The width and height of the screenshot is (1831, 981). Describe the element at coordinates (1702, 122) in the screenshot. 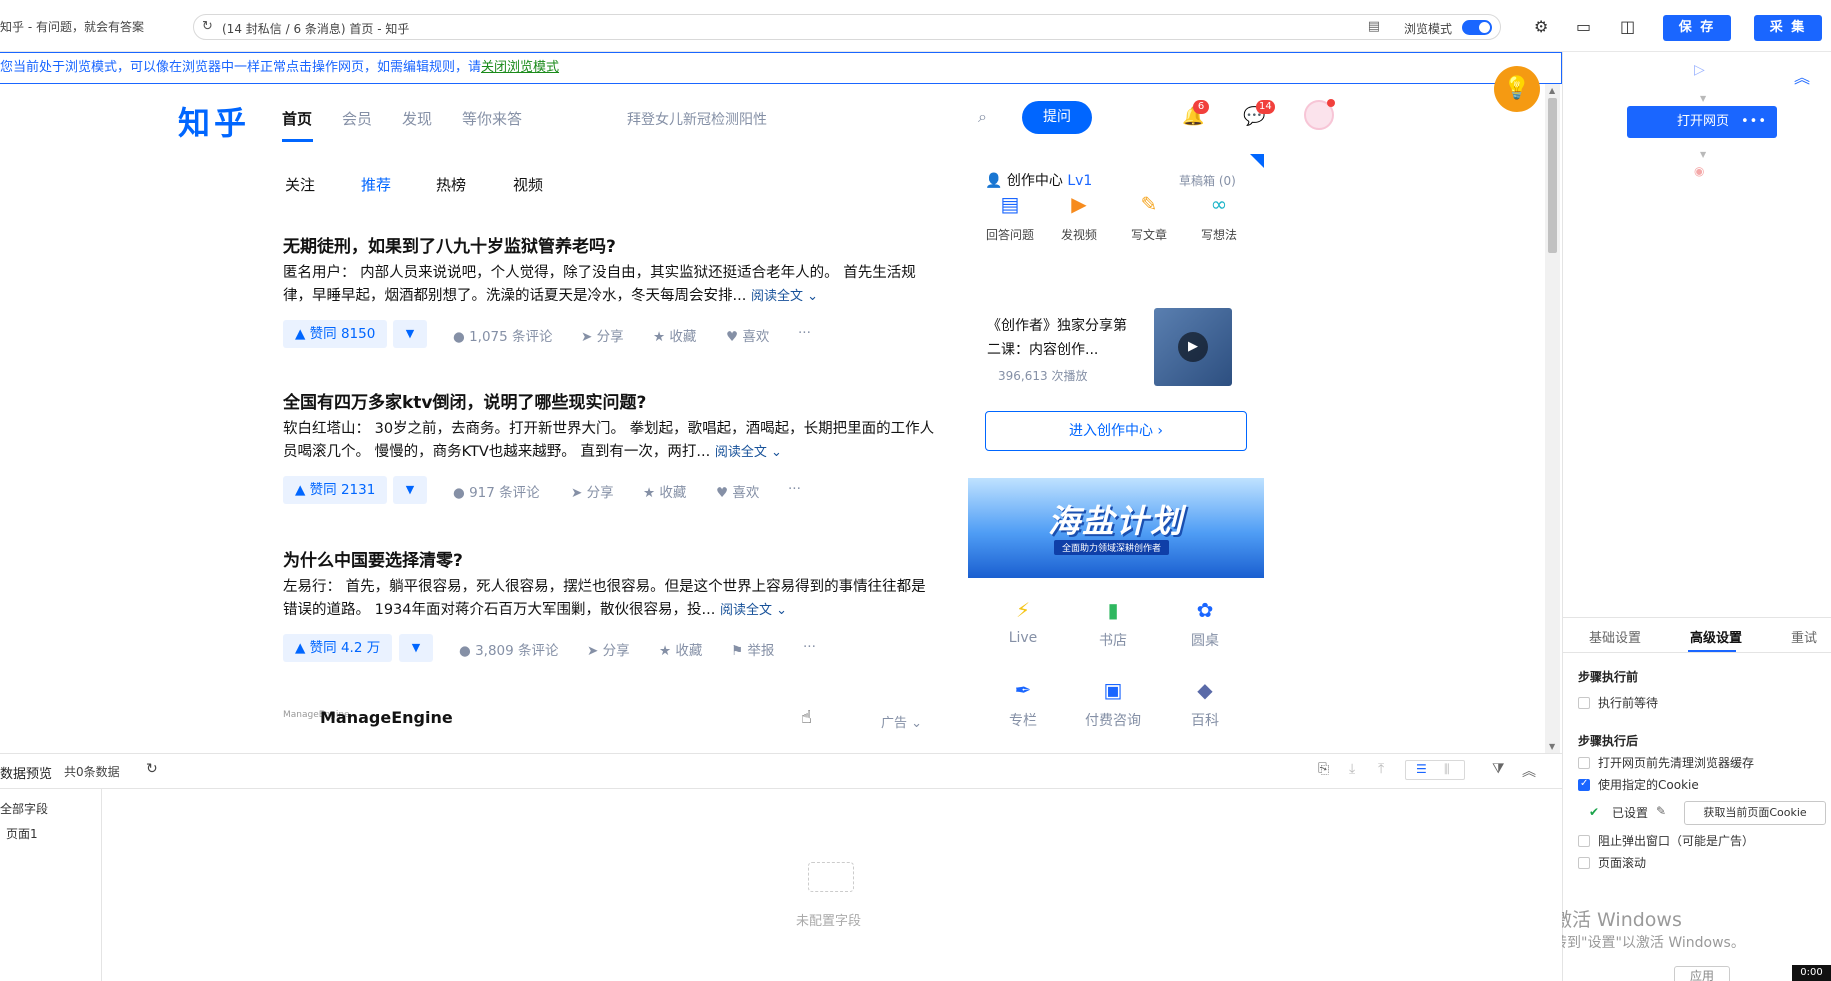

I see `open-page-node: 打开网页 •••` at that location.